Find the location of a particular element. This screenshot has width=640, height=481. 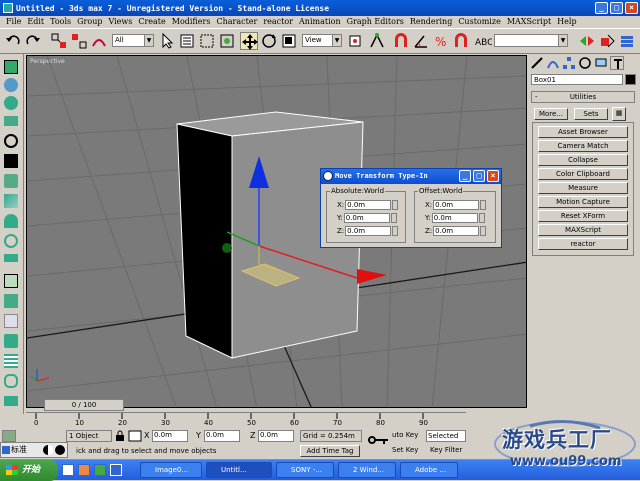

layer-manager-icon is located at coordinates (627, 41).